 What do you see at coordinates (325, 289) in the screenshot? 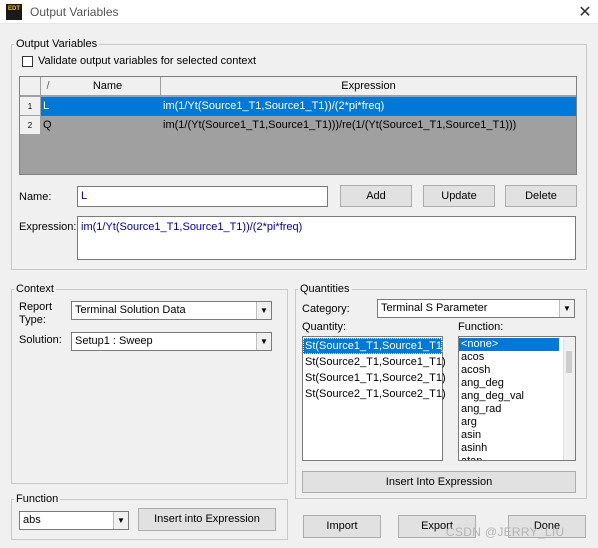
I see `quantities-legend: Quantities` at bounding box center [325, 289].